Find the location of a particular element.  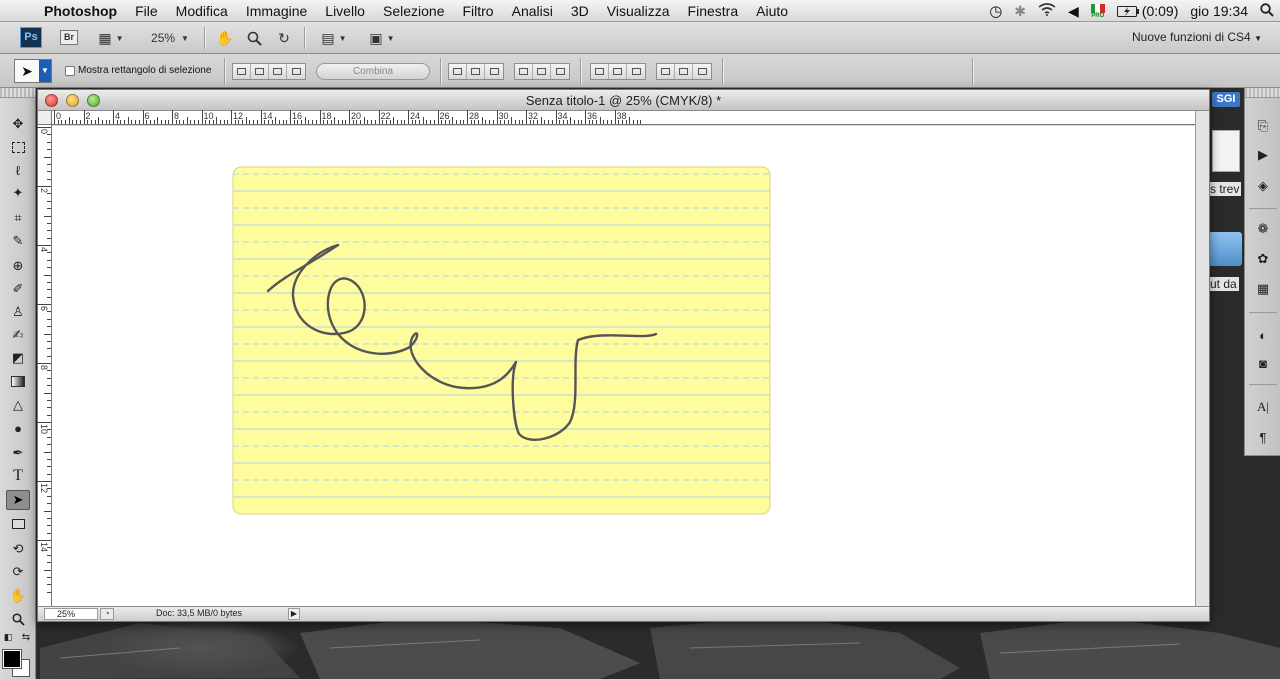

close-window-button is located at coordinates (51, 100).